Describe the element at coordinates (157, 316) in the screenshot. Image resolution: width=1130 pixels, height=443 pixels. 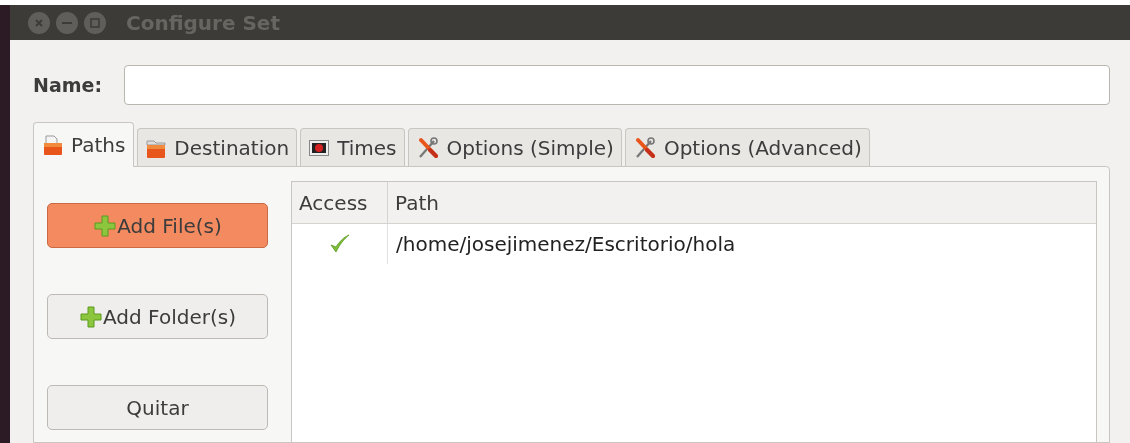
I see `action-button: Add Folder(s)` at that location.